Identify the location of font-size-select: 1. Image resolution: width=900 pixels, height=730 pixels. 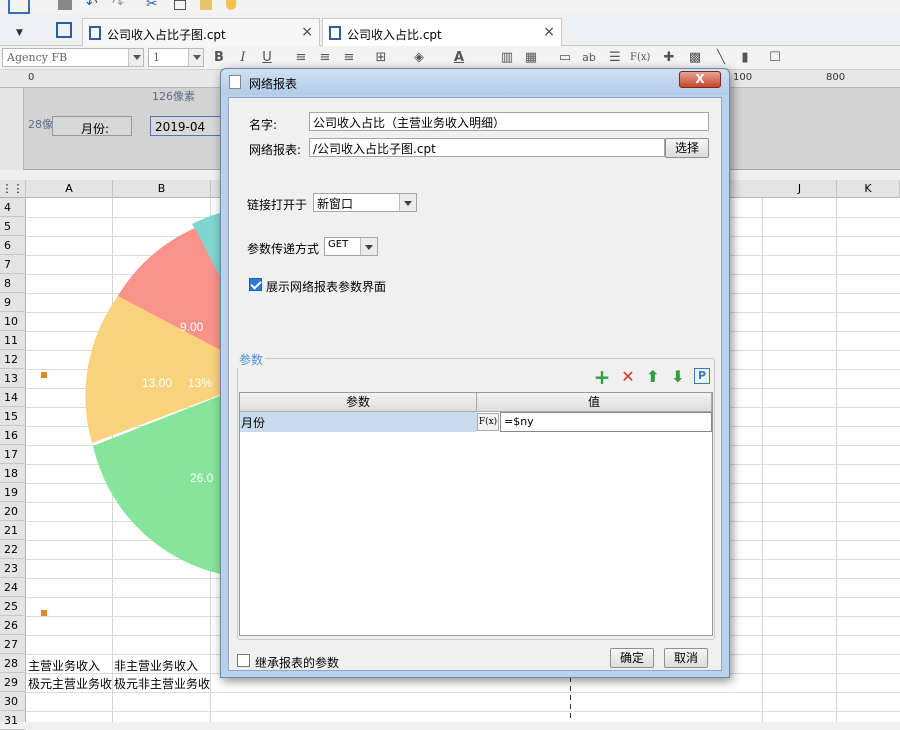
(176, 57).